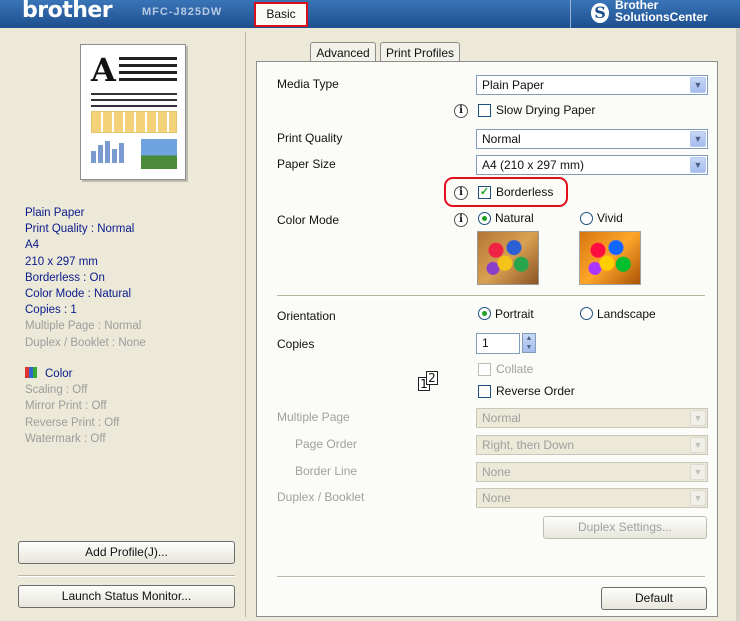 The height and width of the screenshot is (621, 740). What do you see at coordinates (313, 417) in the screenshot?
I see `multiple-page-label: Multiple Page` at bounding box center [313, 417].